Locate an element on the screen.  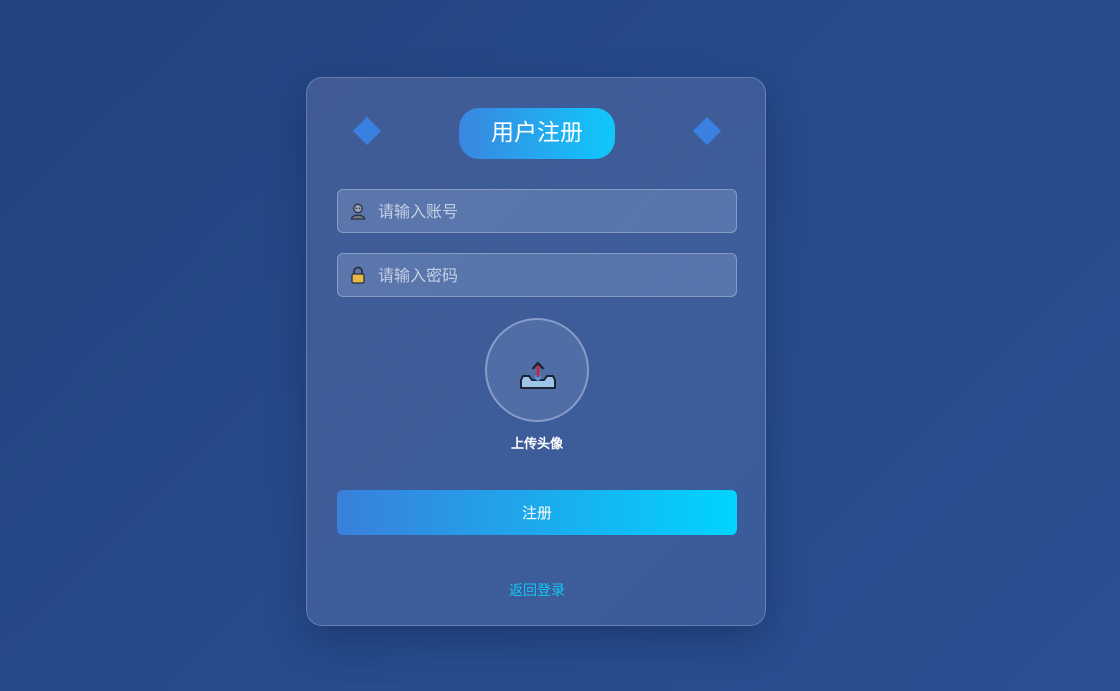
page-title: 用户注册 is located at coordinates (537, 133).